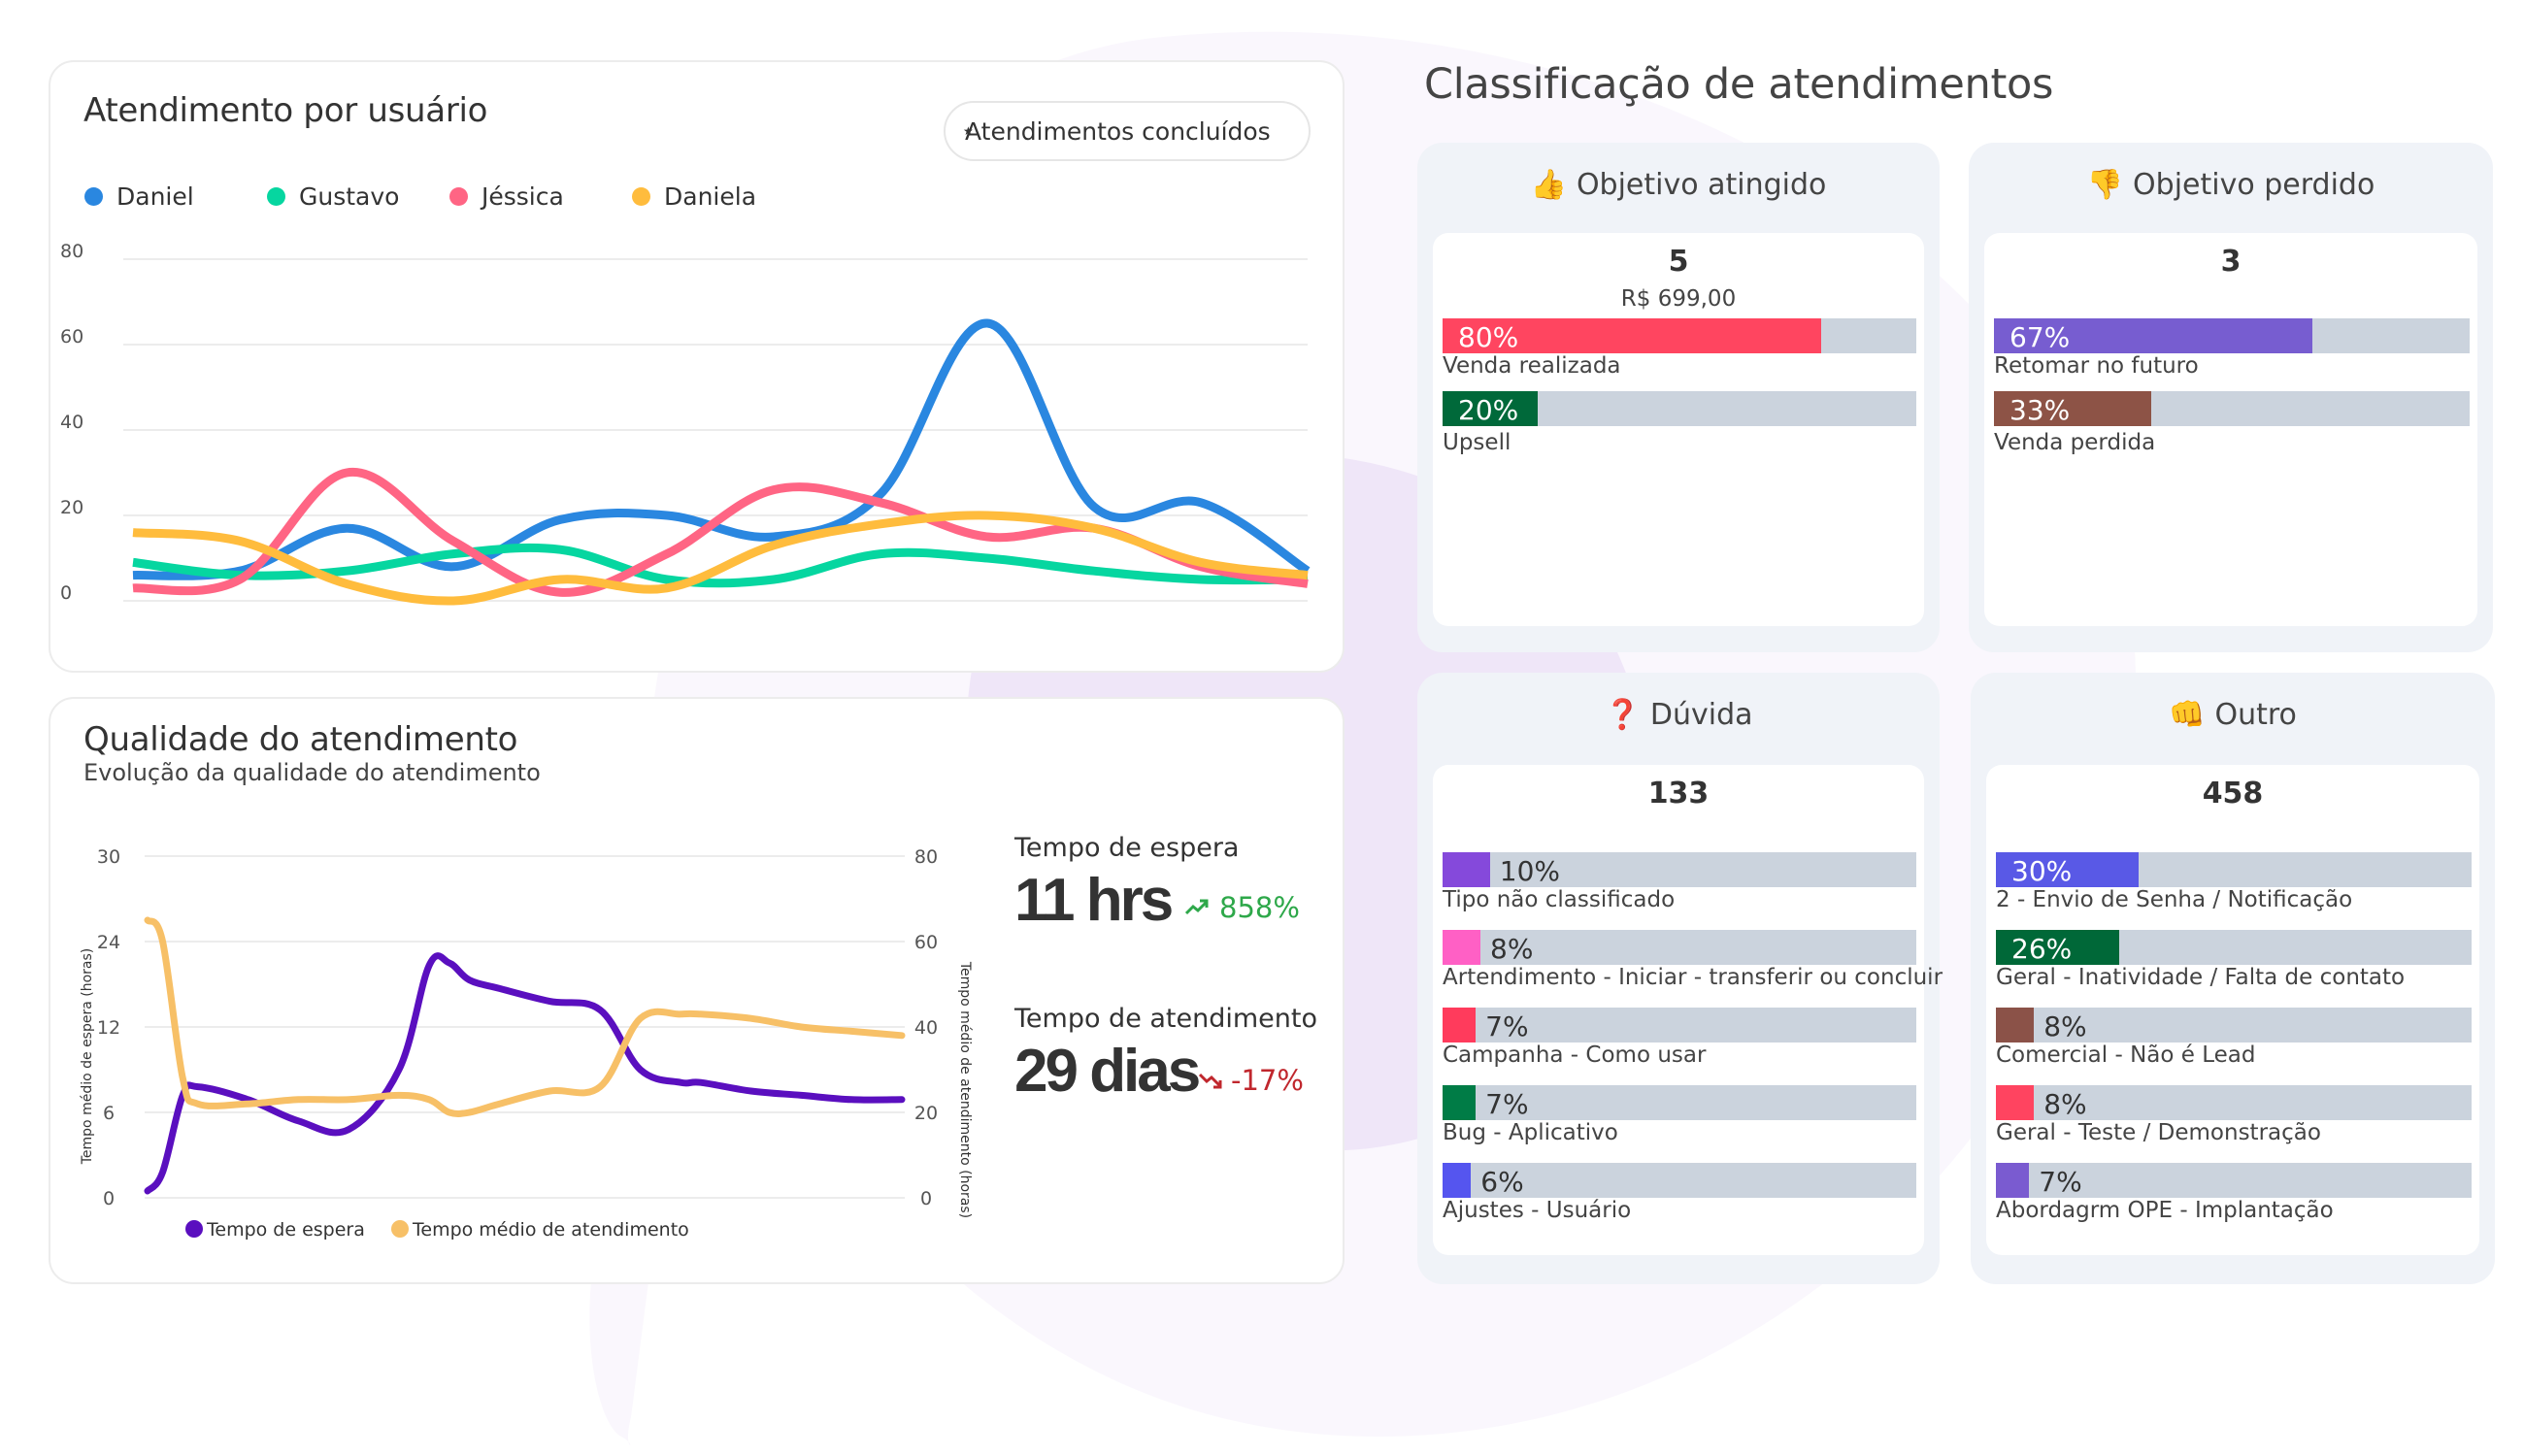  What do you see at coordinates (1488, 337) in the screenshot?
I see `progress-bar-percent: 80%` at bounding box center [1488, 337].